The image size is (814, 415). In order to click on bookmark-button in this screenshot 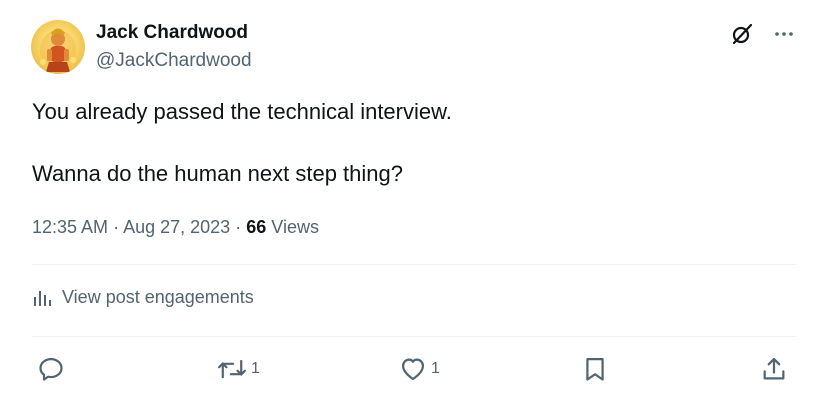, I will do `click(595, 369)`.